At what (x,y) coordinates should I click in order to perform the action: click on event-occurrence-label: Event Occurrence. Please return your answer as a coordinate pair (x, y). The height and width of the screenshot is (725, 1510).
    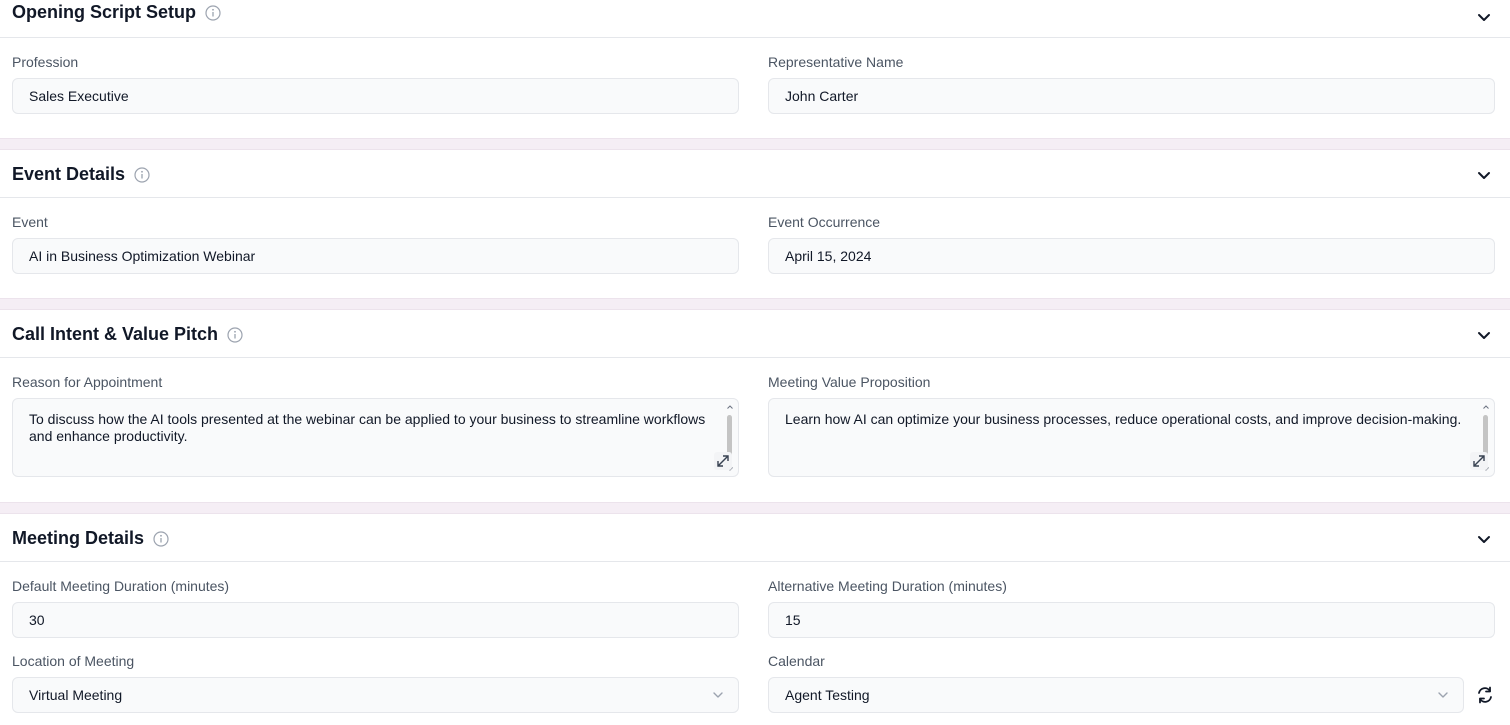
    Looking at the image, I should click on (824, 222).